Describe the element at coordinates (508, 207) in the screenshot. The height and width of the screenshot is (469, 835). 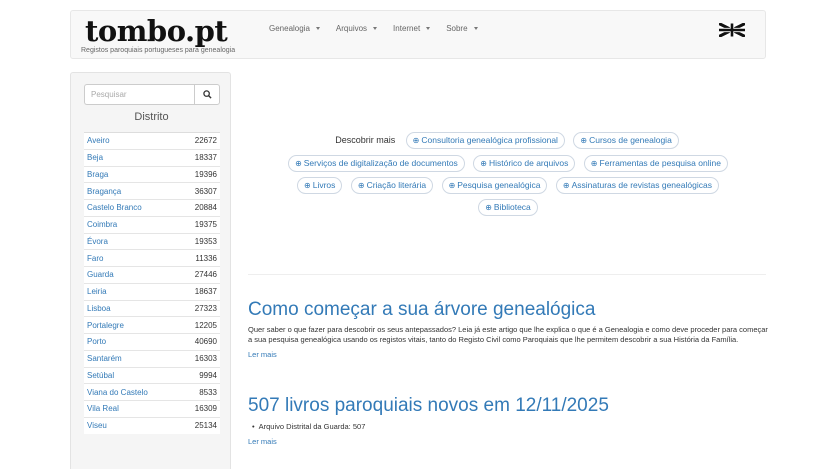
I see `pill-biblioteca: ⊕ Biblioteca` at that location.